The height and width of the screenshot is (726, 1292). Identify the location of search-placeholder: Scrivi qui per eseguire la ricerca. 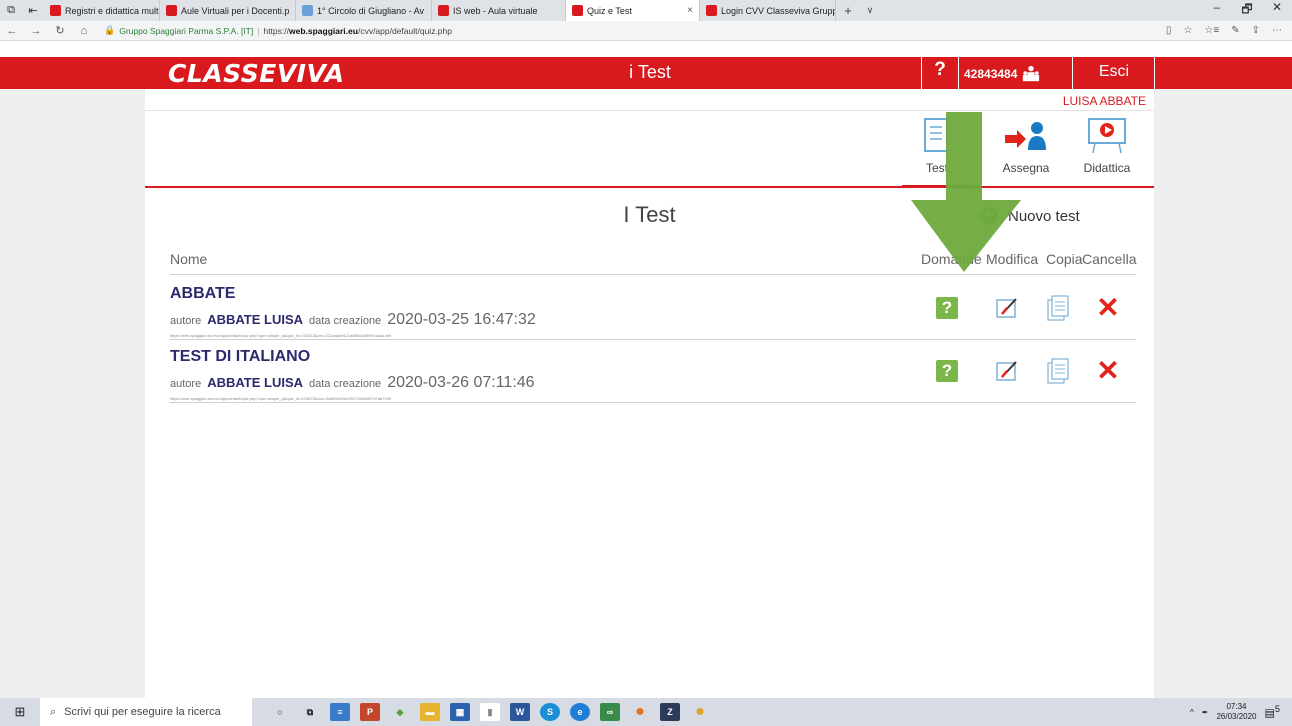
(142, 712).